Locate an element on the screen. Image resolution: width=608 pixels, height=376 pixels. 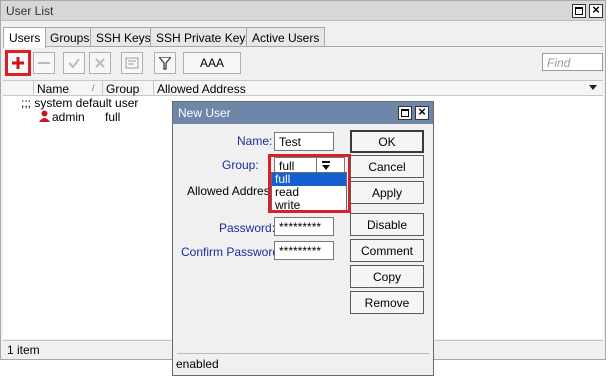
group-dropdown-highlight is located at coordinates (309, 183).